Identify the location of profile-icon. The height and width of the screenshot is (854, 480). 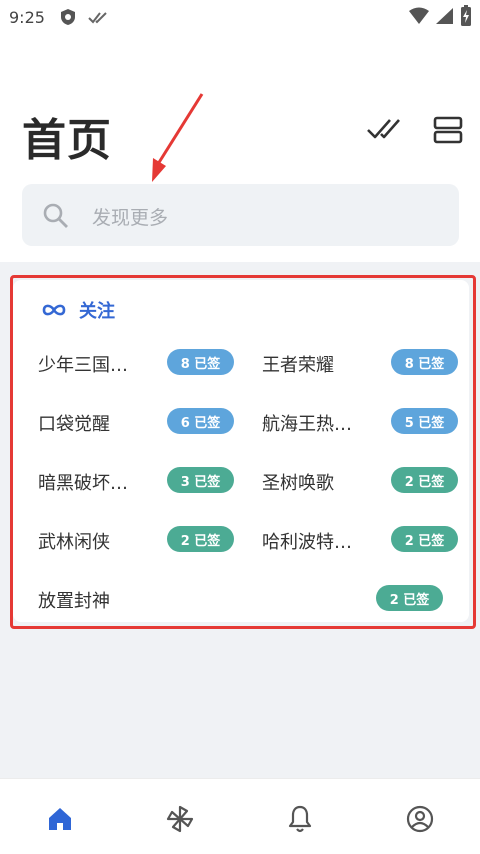
(420, 819).